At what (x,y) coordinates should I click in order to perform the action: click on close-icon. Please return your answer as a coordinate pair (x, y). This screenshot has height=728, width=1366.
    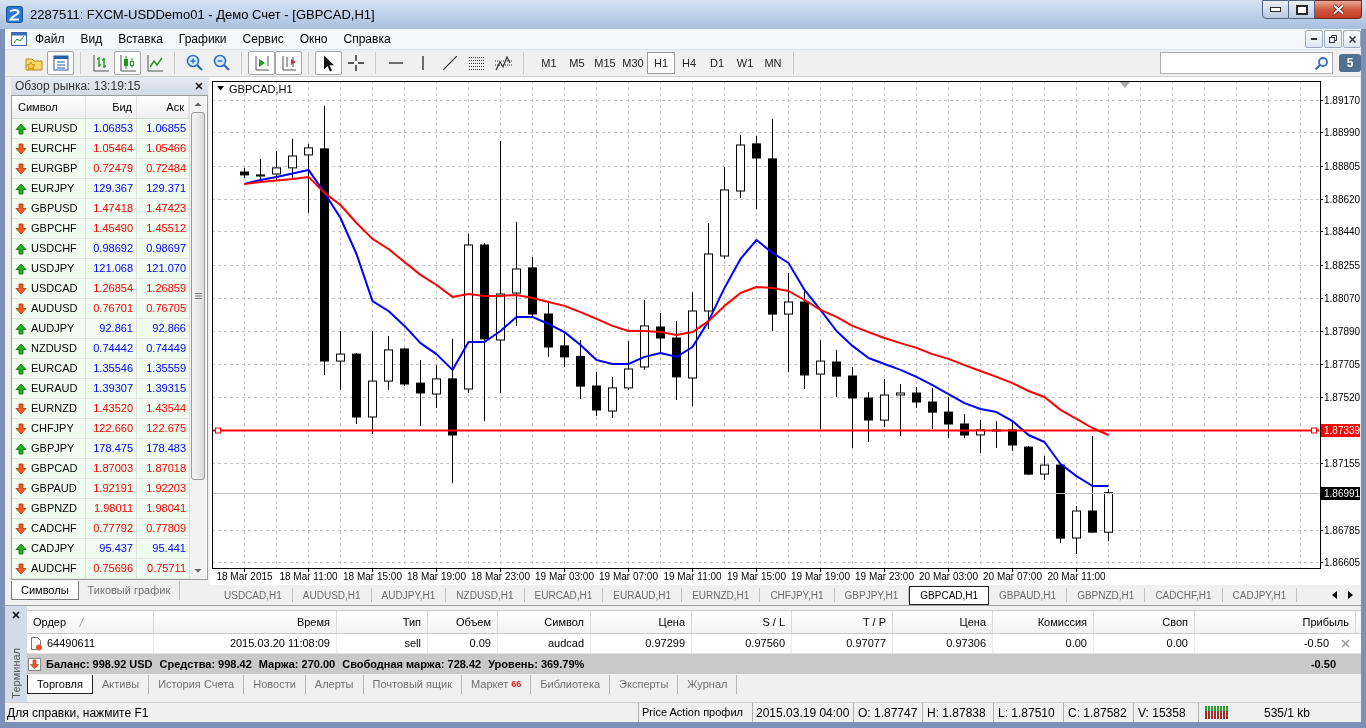
    Looking at the image, I should click on (1345, 643).